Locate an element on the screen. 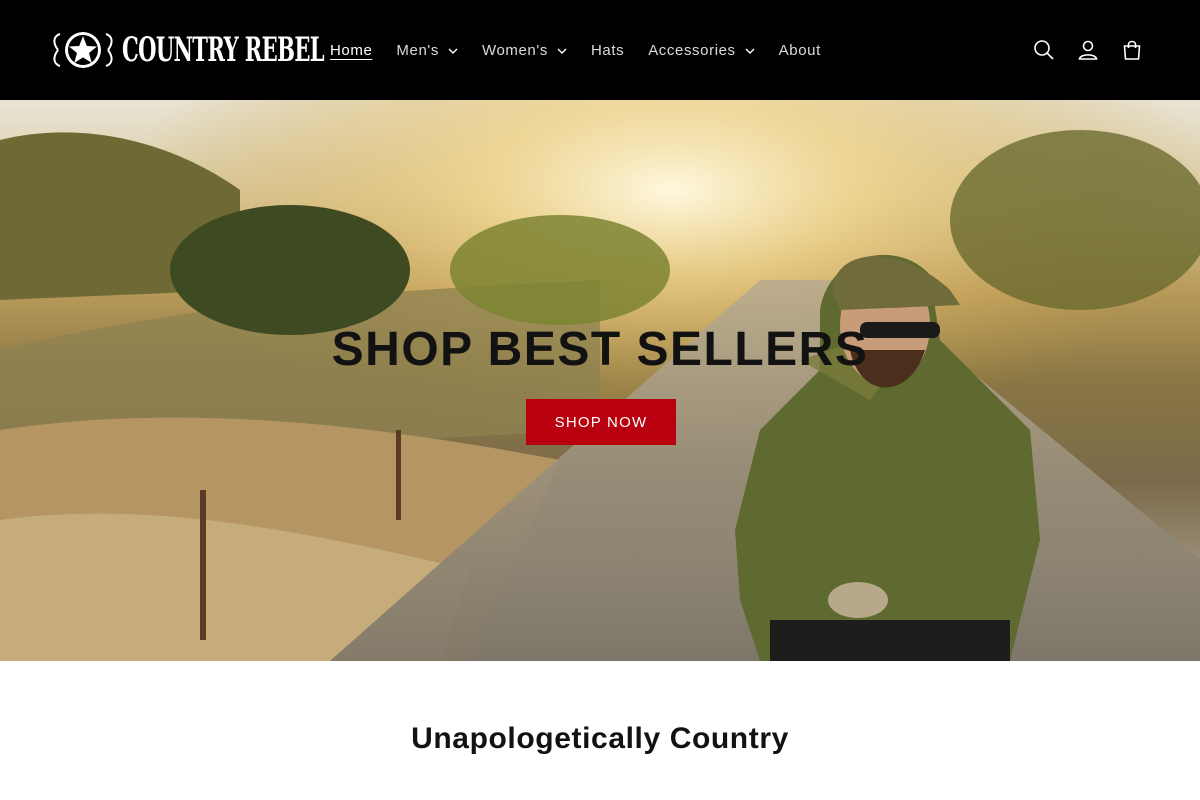 The image size is (1200, 800). nav-mens: Men's is located at coordinates (427, 50).